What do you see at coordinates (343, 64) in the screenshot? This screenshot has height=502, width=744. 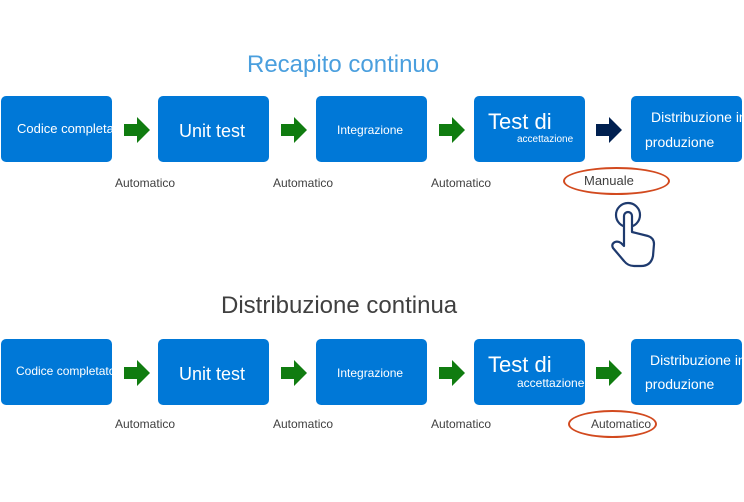 I see `title-continuous-delivery: Recapito continuo` at bounding box center [343, 64].